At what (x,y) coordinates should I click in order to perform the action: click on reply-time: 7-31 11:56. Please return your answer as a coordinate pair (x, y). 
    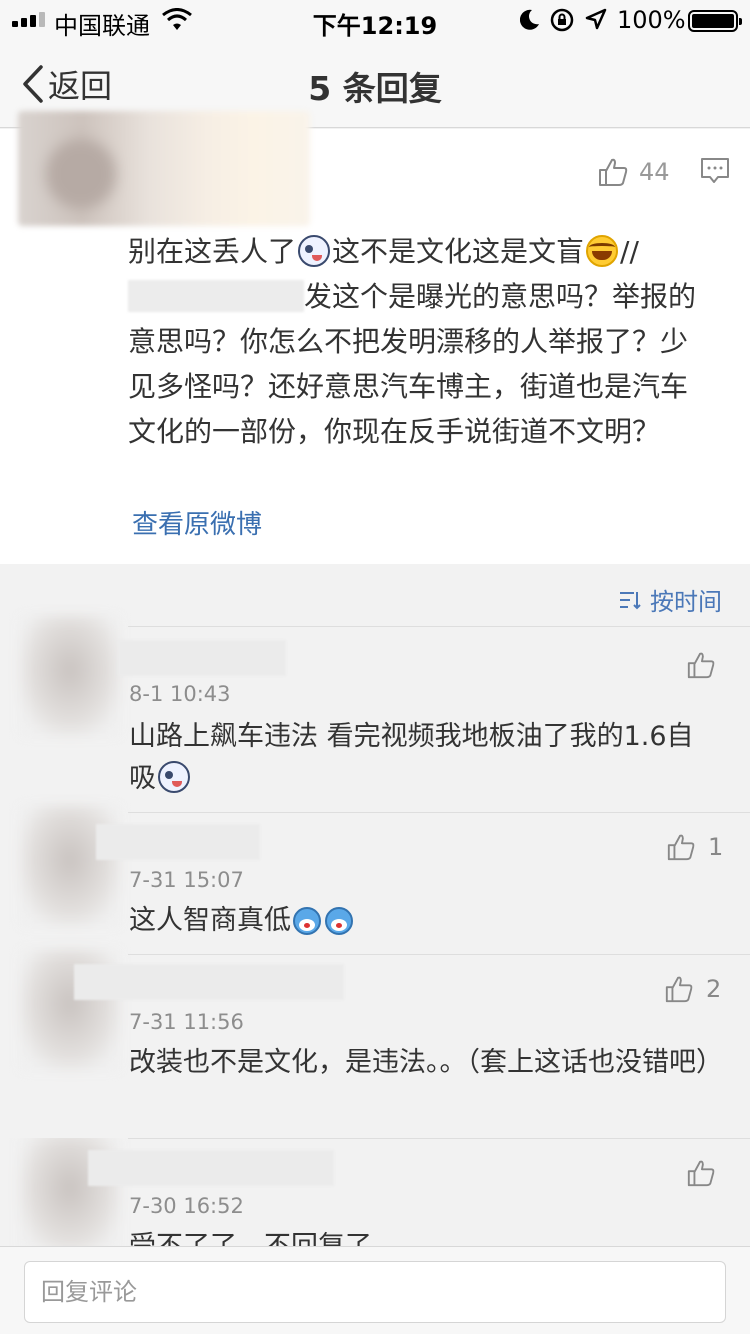
    Looking at the image, I should click on (186, 1022).